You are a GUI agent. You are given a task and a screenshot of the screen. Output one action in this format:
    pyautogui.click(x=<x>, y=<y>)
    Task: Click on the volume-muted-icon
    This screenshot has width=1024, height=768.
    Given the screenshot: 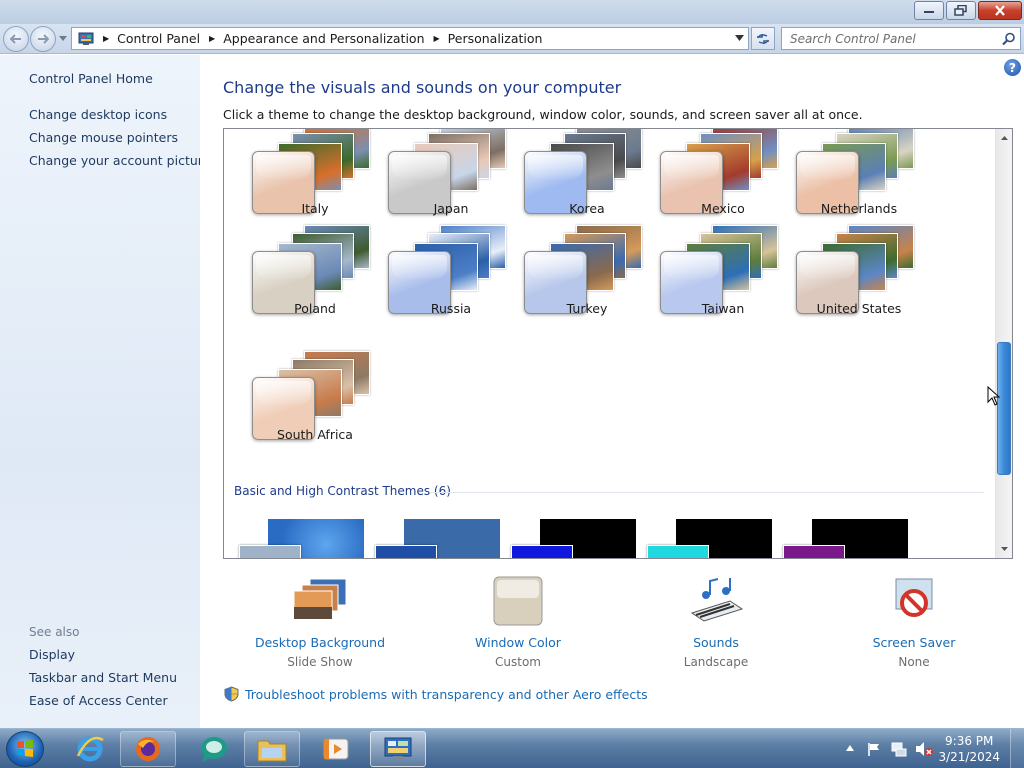 What is the action you would take?
    pyautogui.click(x=924, y=749)
    